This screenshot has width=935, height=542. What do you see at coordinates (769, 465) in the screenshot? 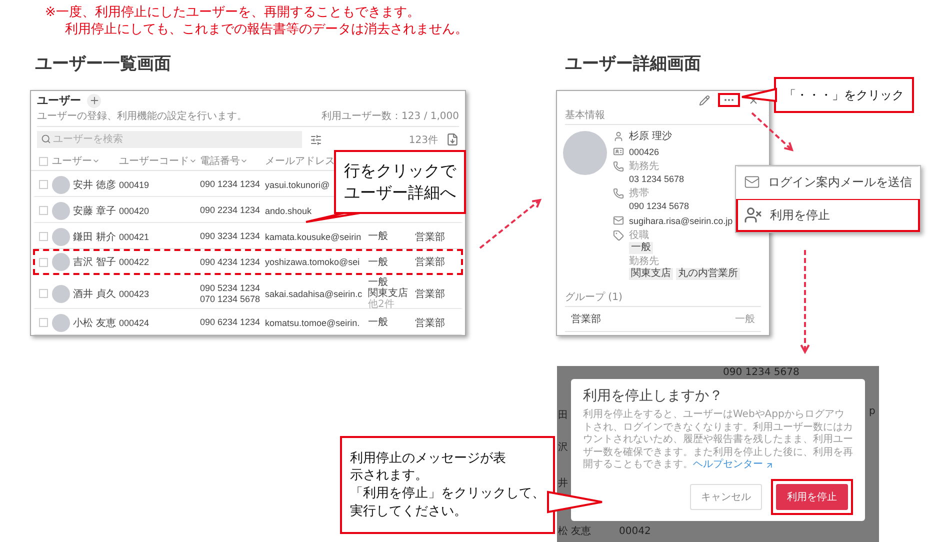
I see `external-link-icon` at bounding box center [769, 465].